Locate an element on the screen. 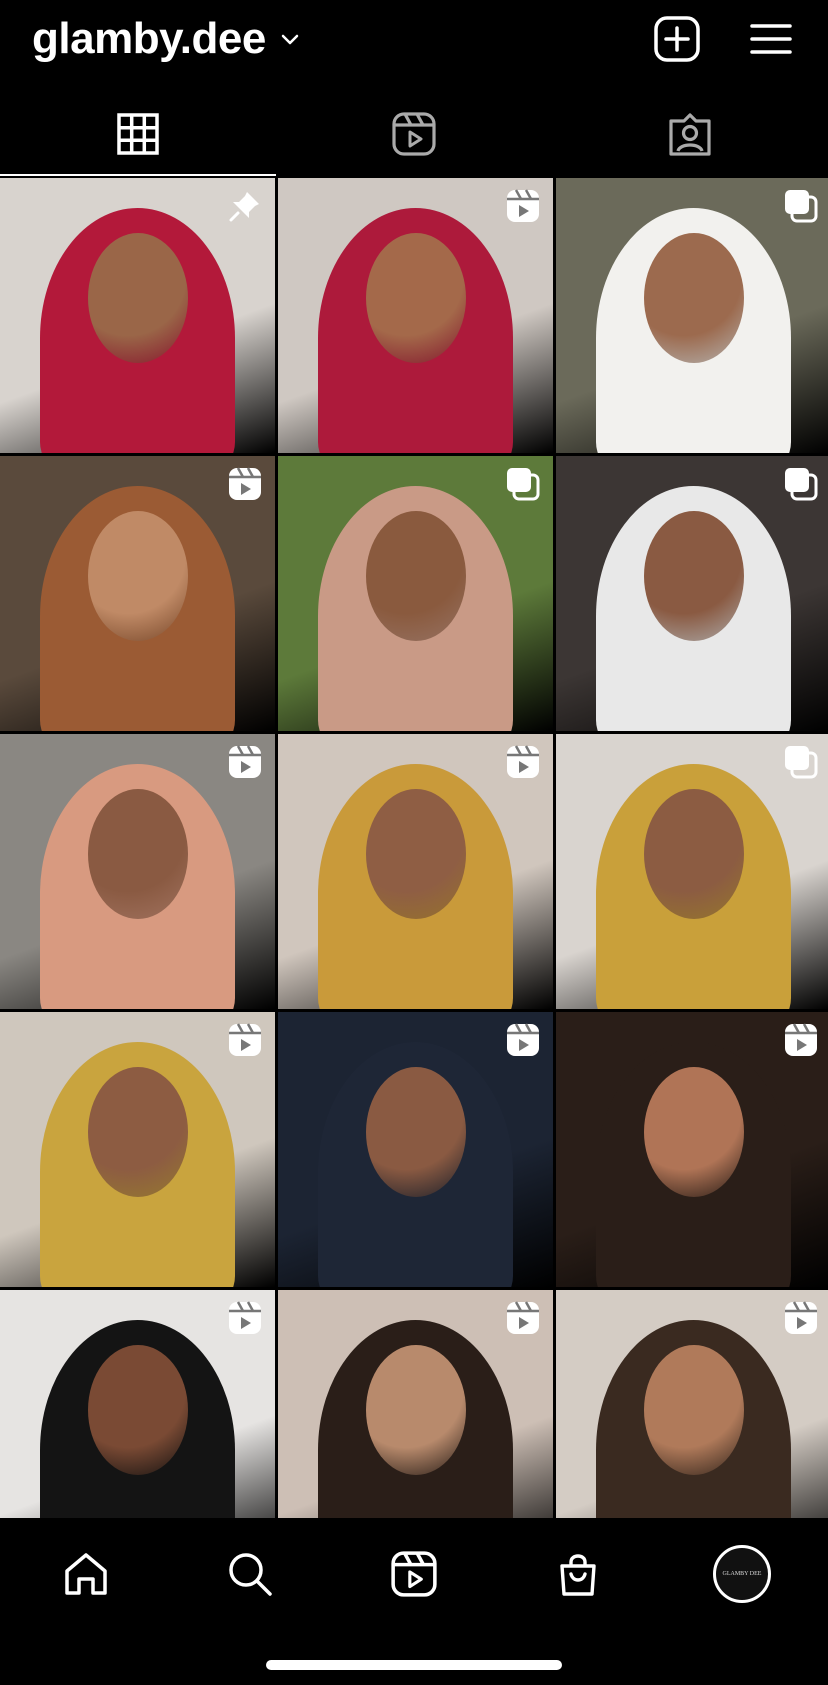  username: glamby.dee is located at coordinates (149, 39).